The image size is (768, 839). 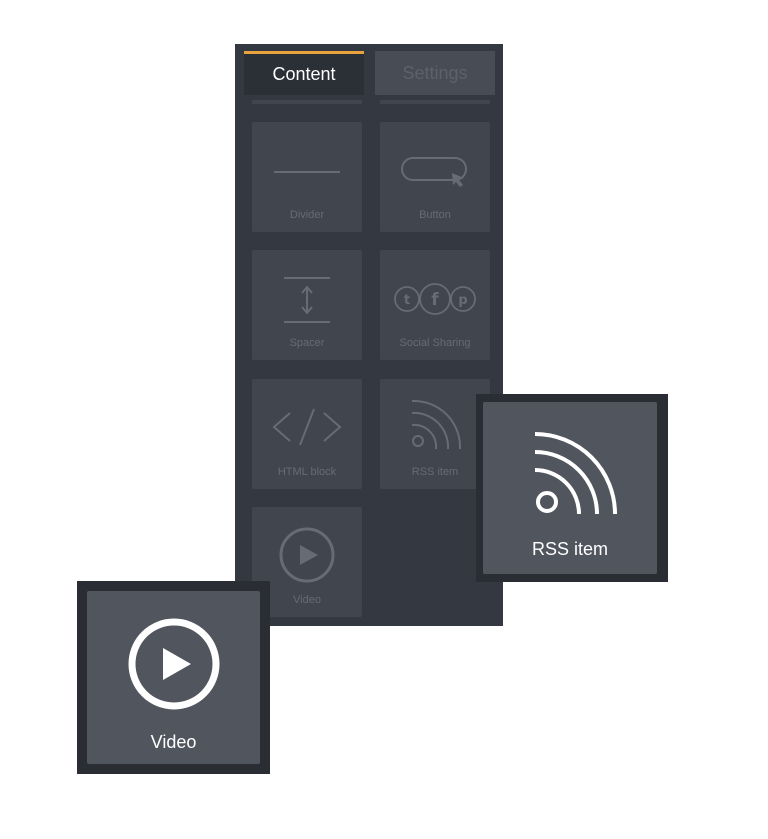 What do you see at coordinates (307, 215) in the screenshot?
I see `block-label: Divider` at bounding box center [307, 215].